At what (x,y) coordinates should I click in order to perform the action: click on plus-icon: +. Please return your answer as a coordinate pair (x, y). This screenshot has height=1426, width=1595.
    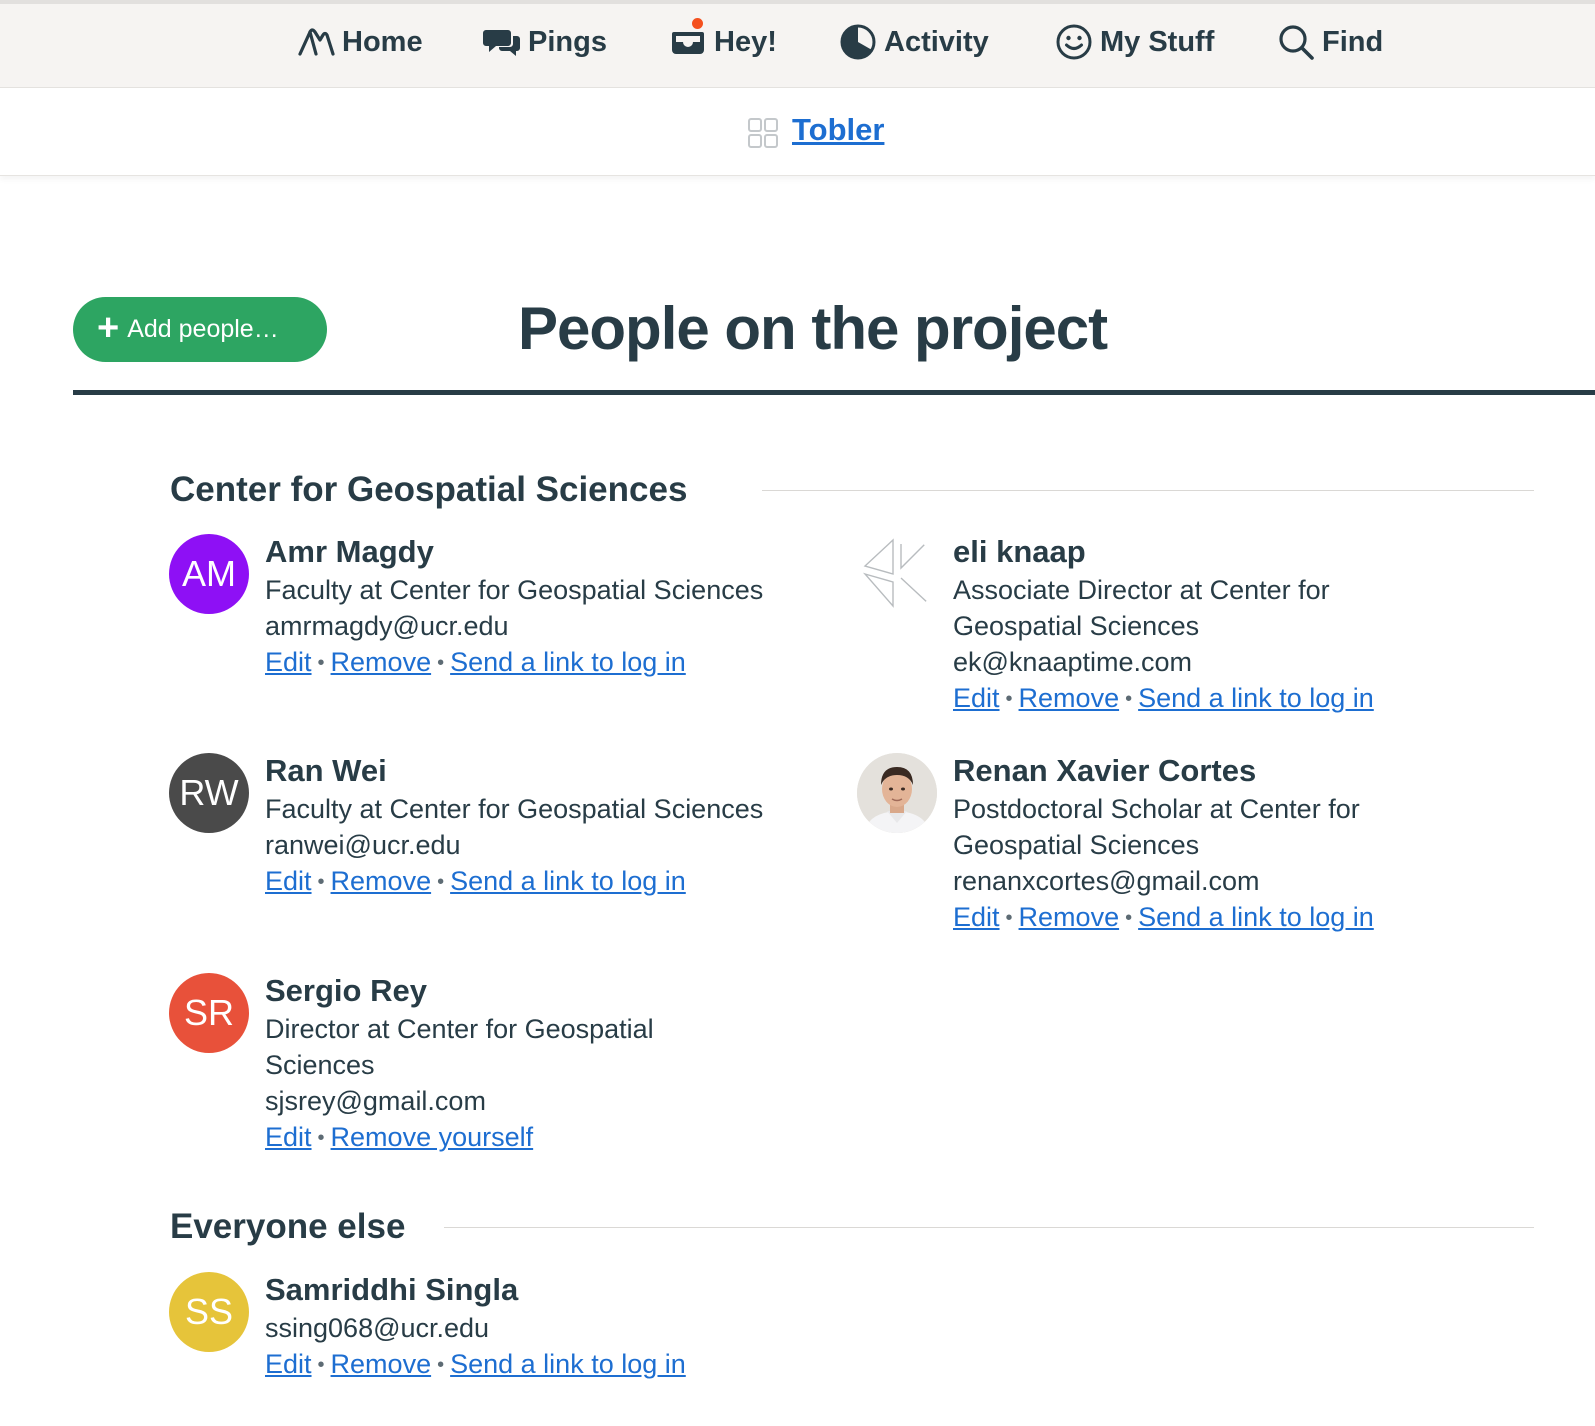
    Looking at the image, I should click on (108, 327).